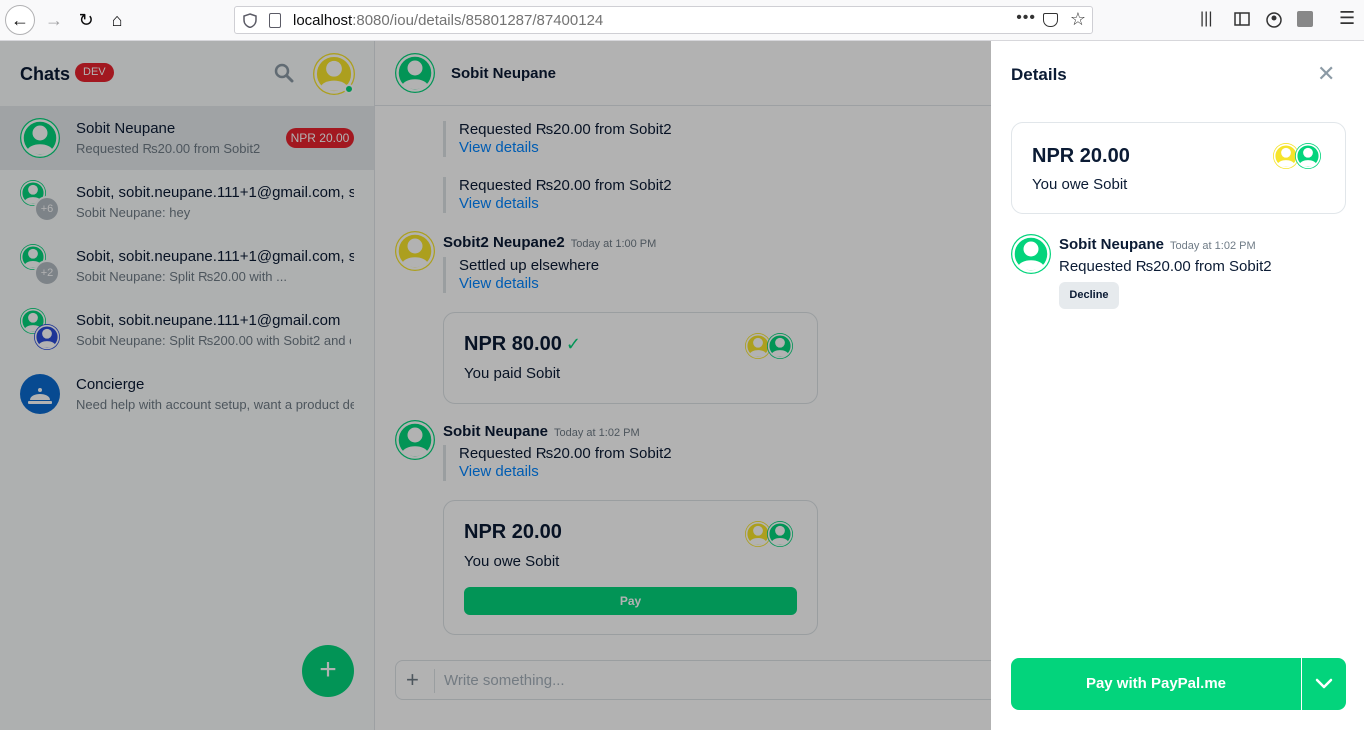 This screenshot has width=1364, height=730. Describe the element at coordinates (1242, 19) in the screenshot. I see `sidebar-toggle-icon` at that location.